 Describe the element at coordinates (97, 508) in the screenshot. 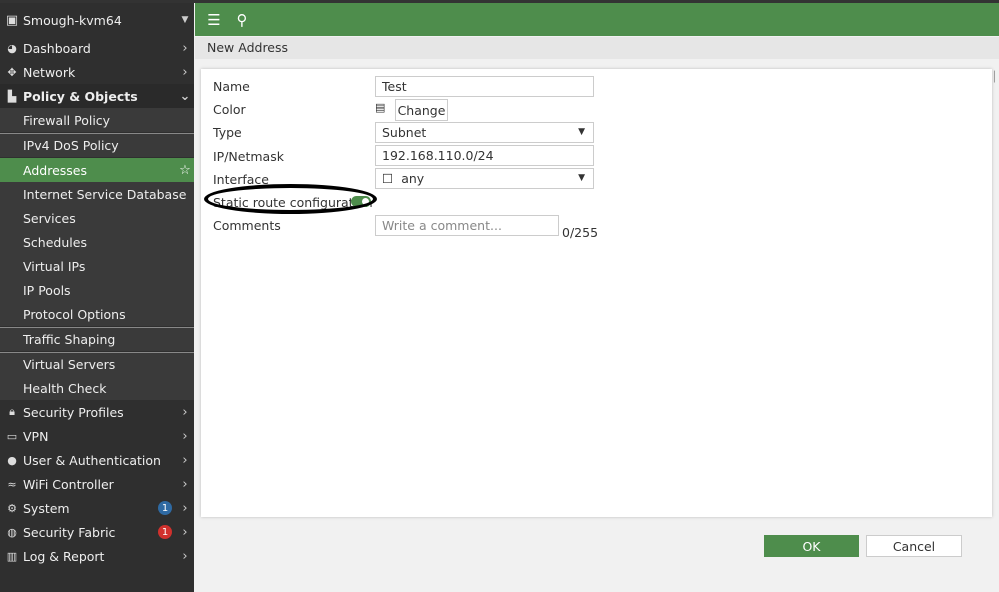

I see `sidebar-item-system: ⚙ System 1 ›` at that location.